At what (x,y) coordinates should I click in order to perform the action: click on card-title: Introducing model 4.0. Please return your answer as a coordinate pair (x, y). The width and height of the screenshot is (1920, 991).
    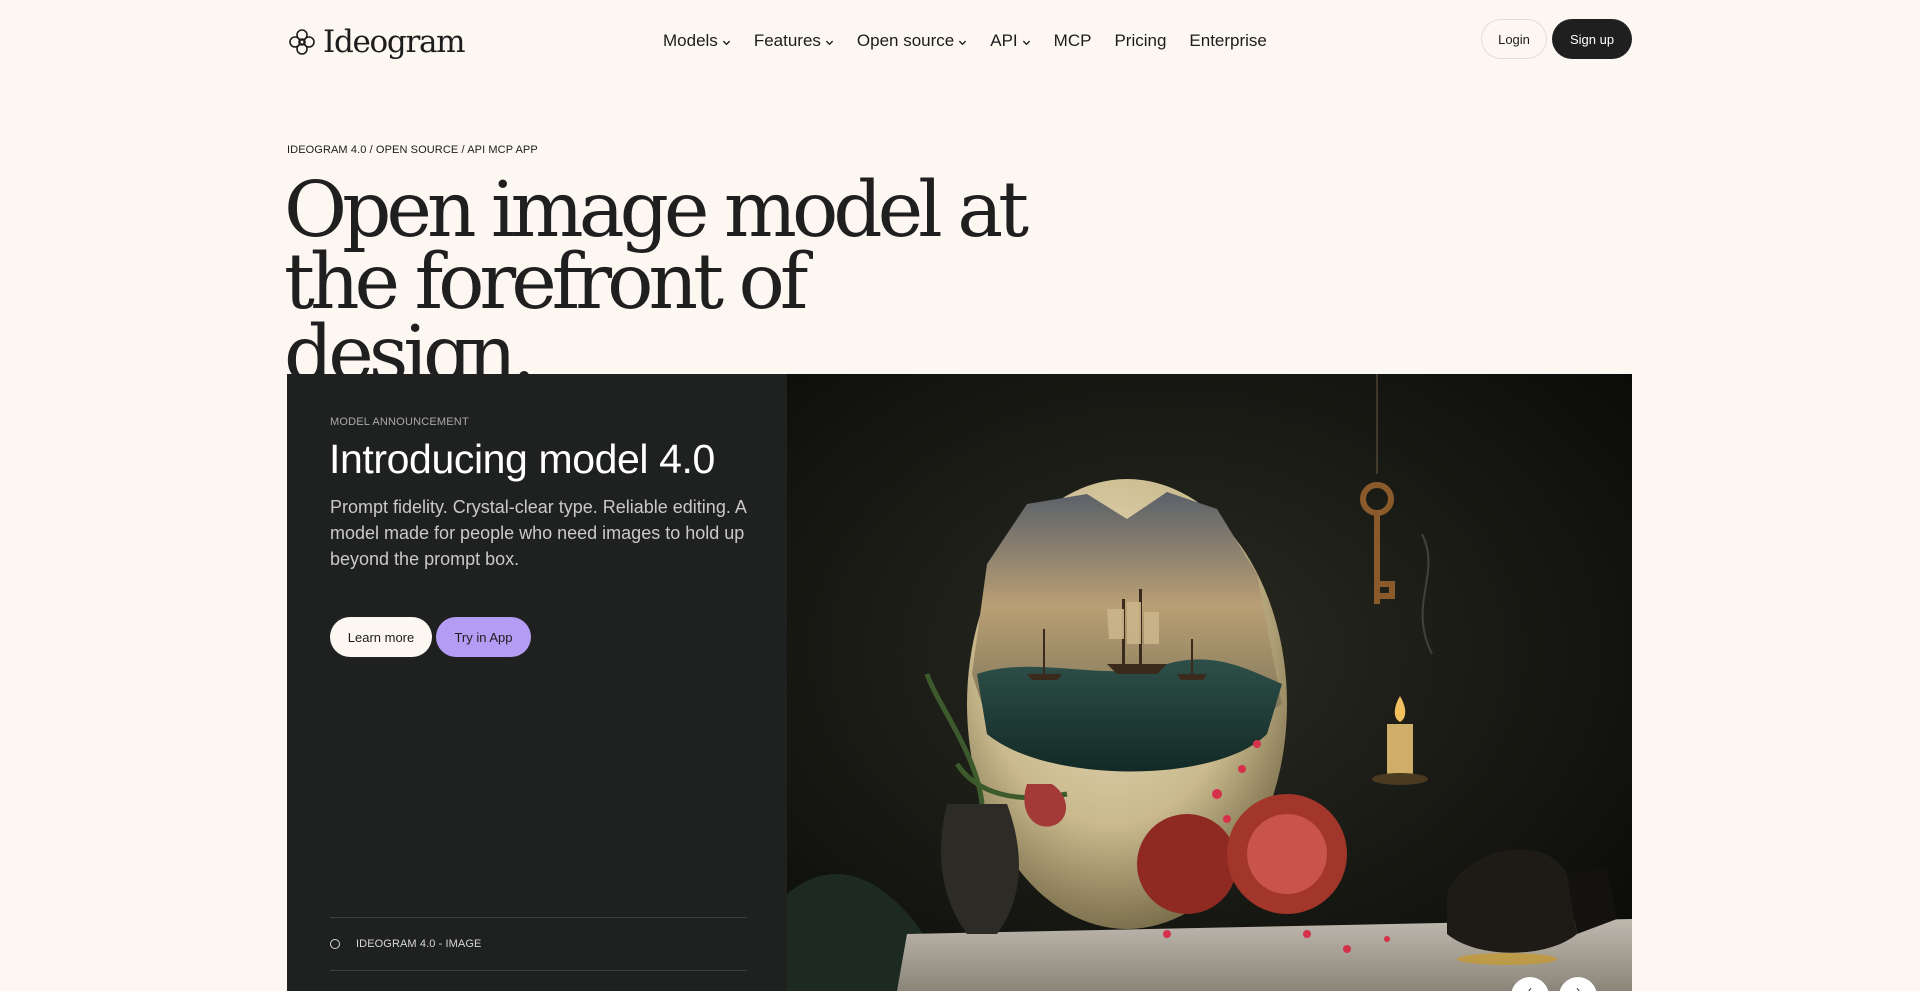
    Looking at the image, I should click on (522, 459).